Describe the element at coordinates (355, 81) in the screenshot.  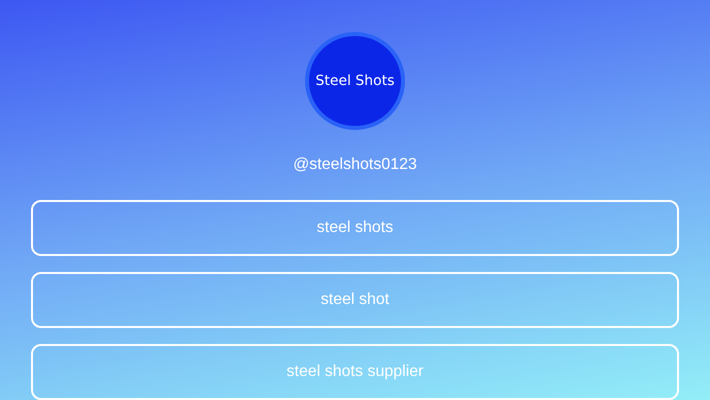
I see `profile-avatar: Steel Shots` at that location.